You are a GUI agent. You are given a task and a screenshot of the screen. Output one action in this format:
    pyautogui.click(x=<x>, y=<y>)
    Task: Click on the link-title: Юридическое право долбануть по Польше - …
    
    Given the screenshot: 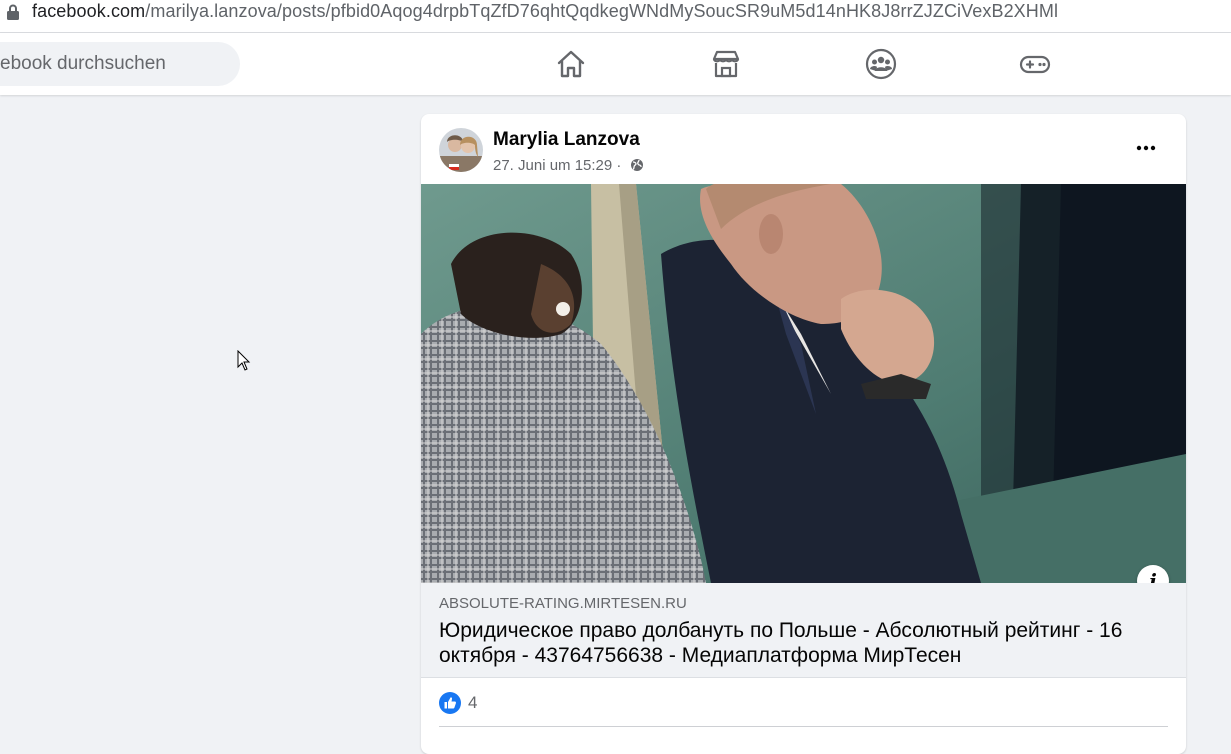 What is the action you would take?
    pyautogui.click(x=799, y=643)
    